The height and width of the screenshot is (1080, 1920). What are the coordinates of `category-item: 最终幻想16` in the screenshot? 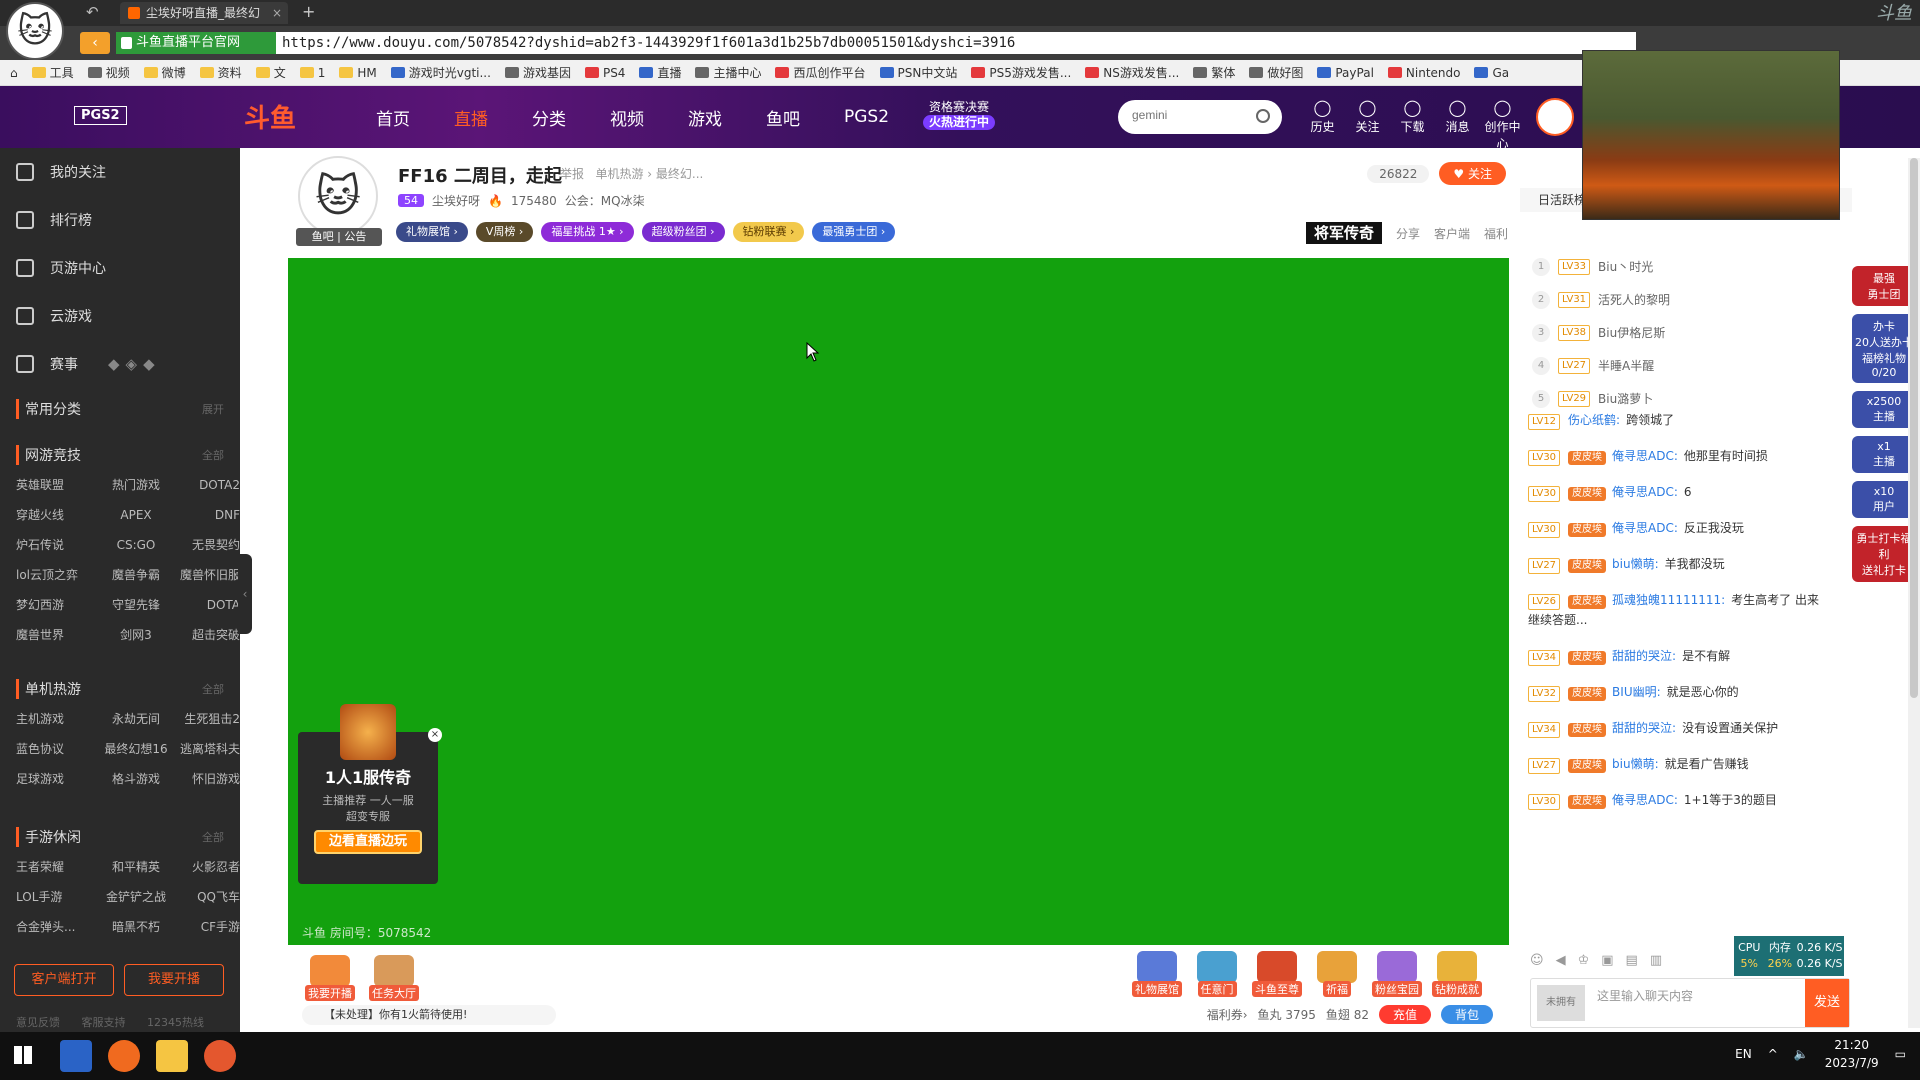 It's located at (136, 749).